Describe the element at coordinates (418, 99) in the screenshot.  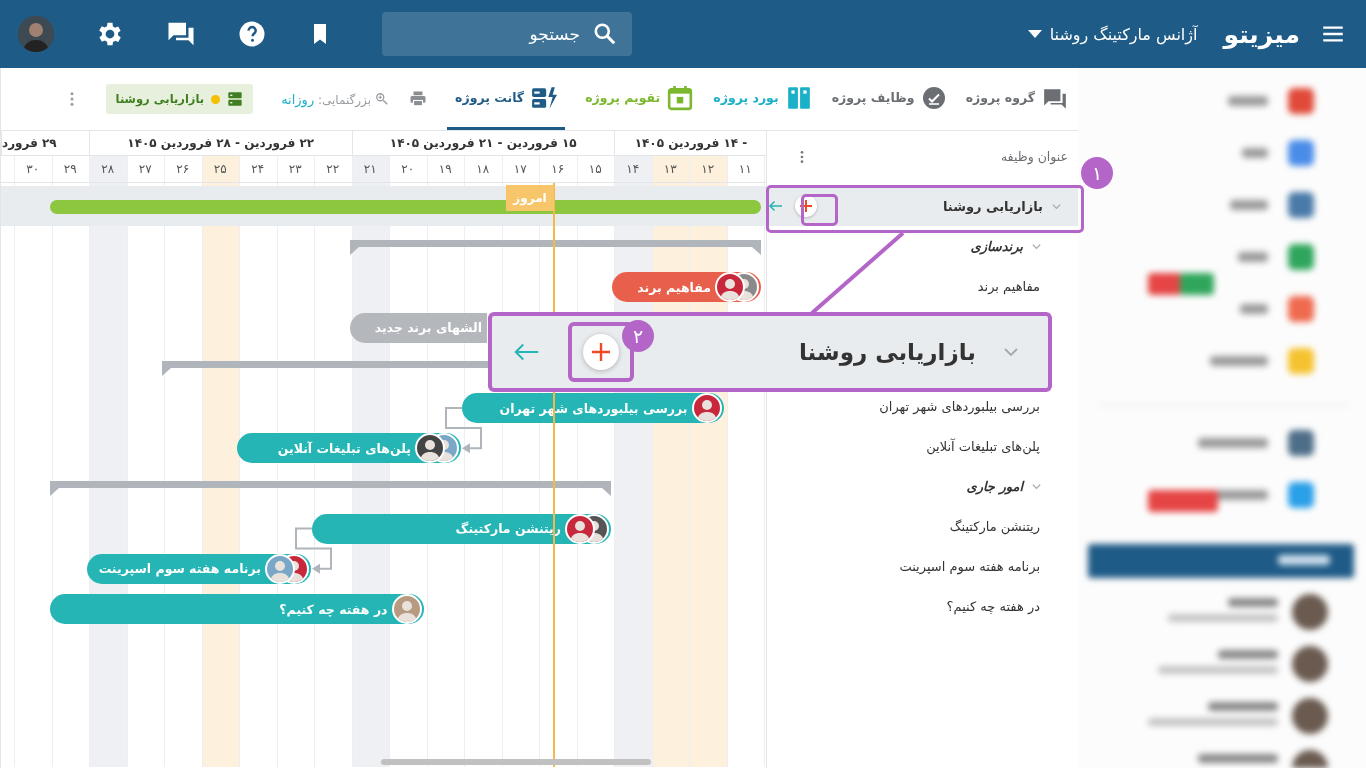
I see `print-icon` at that location.